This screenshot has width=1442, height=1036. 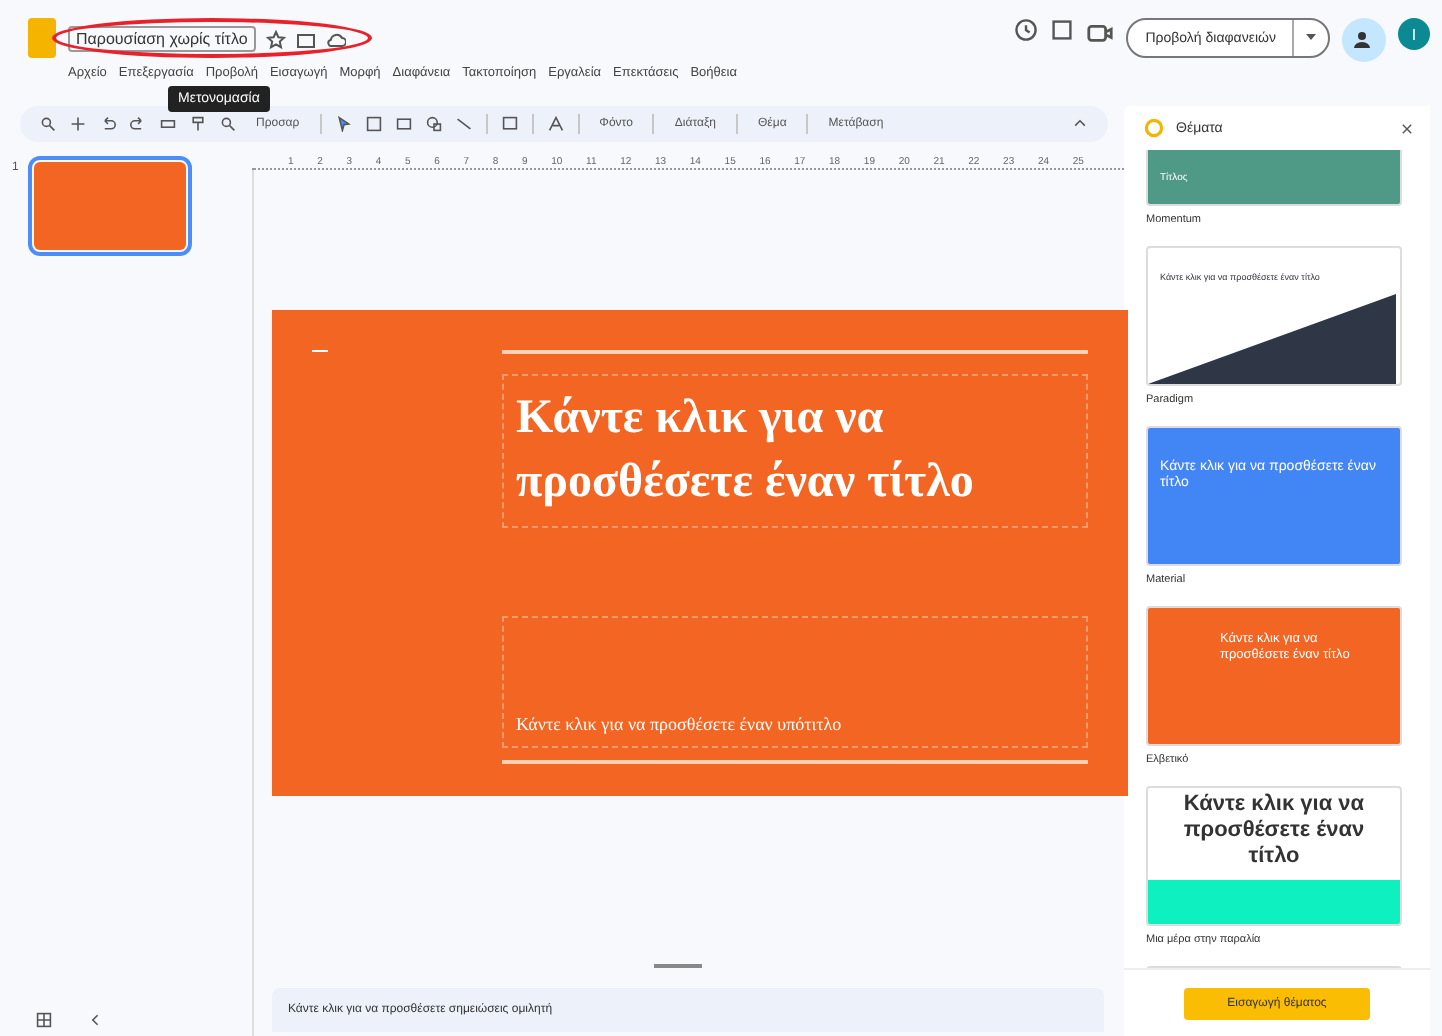 I want to click on person-icon, so click(x=1364, y=40).